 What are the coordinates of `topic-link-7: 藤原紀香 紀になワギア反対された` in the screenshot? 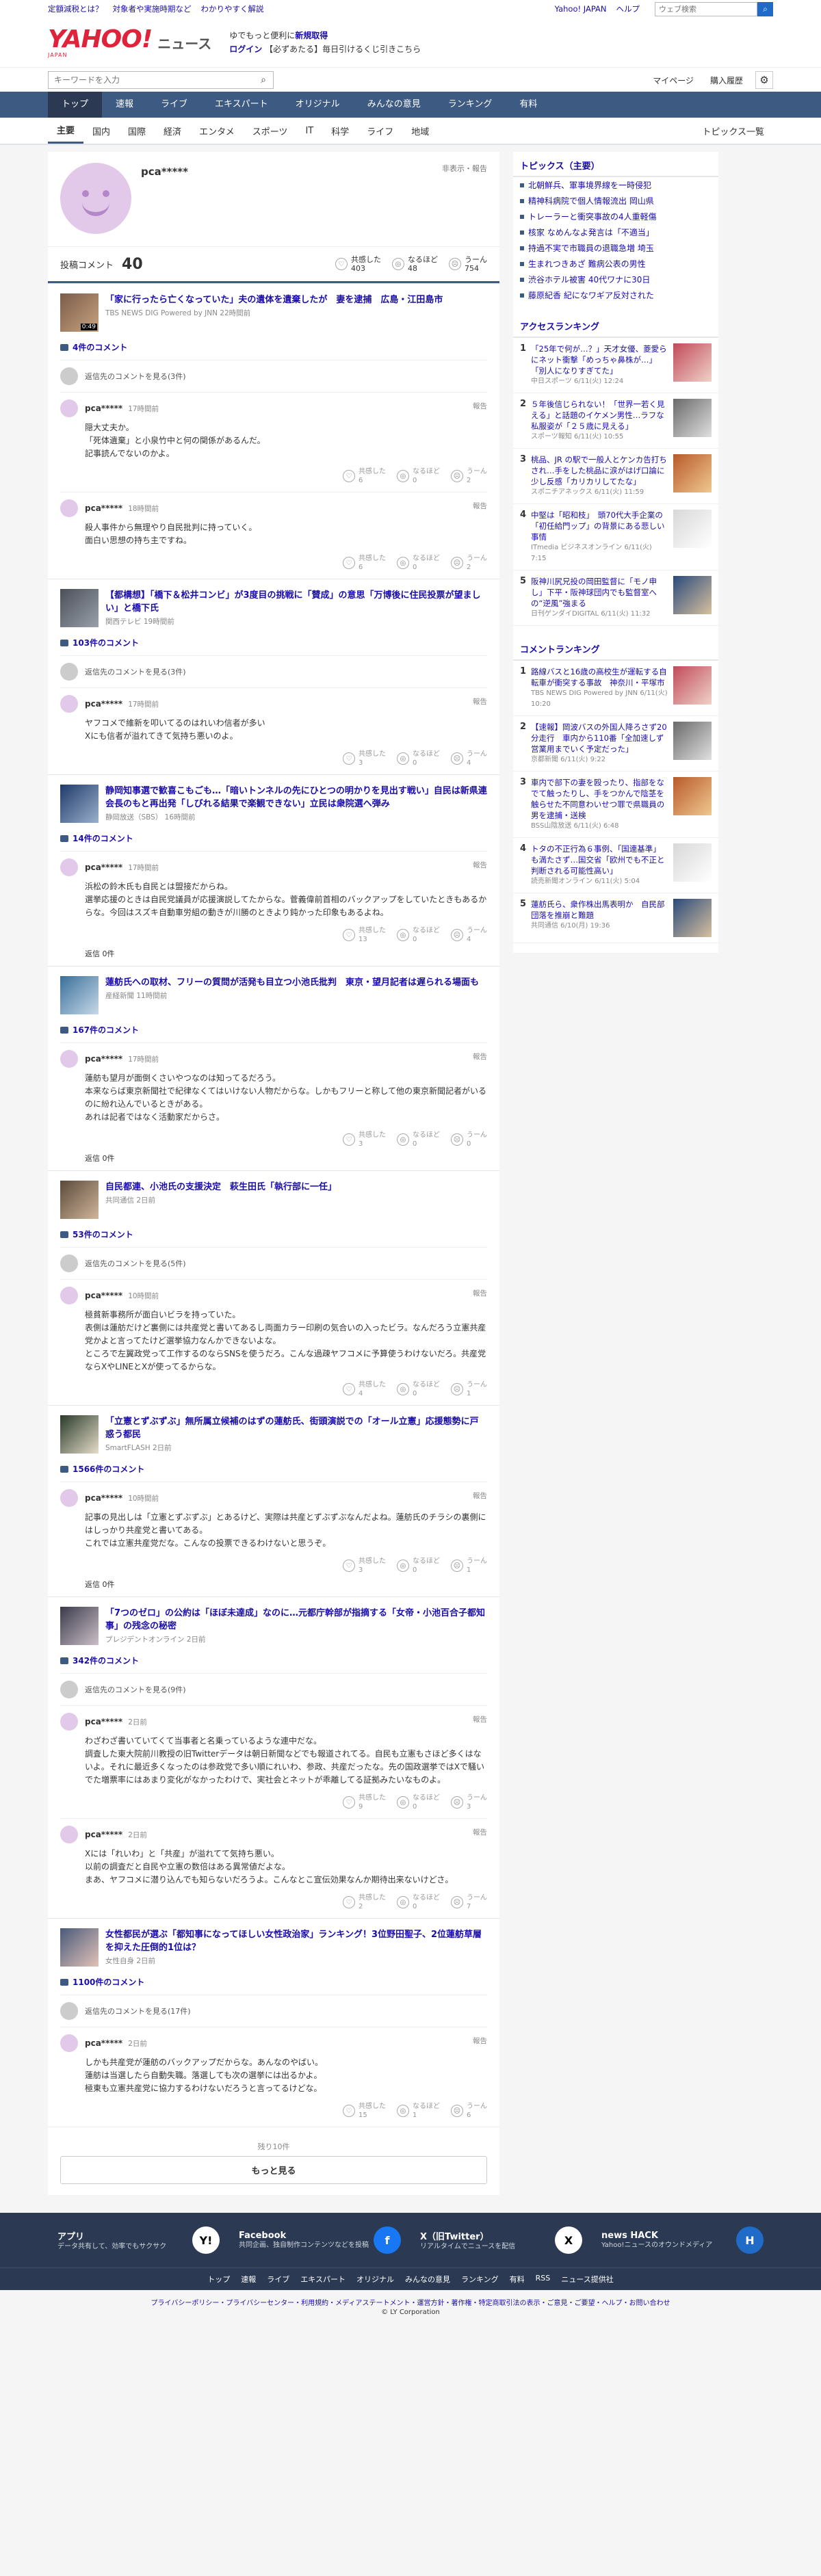 It's located at (615, 295).